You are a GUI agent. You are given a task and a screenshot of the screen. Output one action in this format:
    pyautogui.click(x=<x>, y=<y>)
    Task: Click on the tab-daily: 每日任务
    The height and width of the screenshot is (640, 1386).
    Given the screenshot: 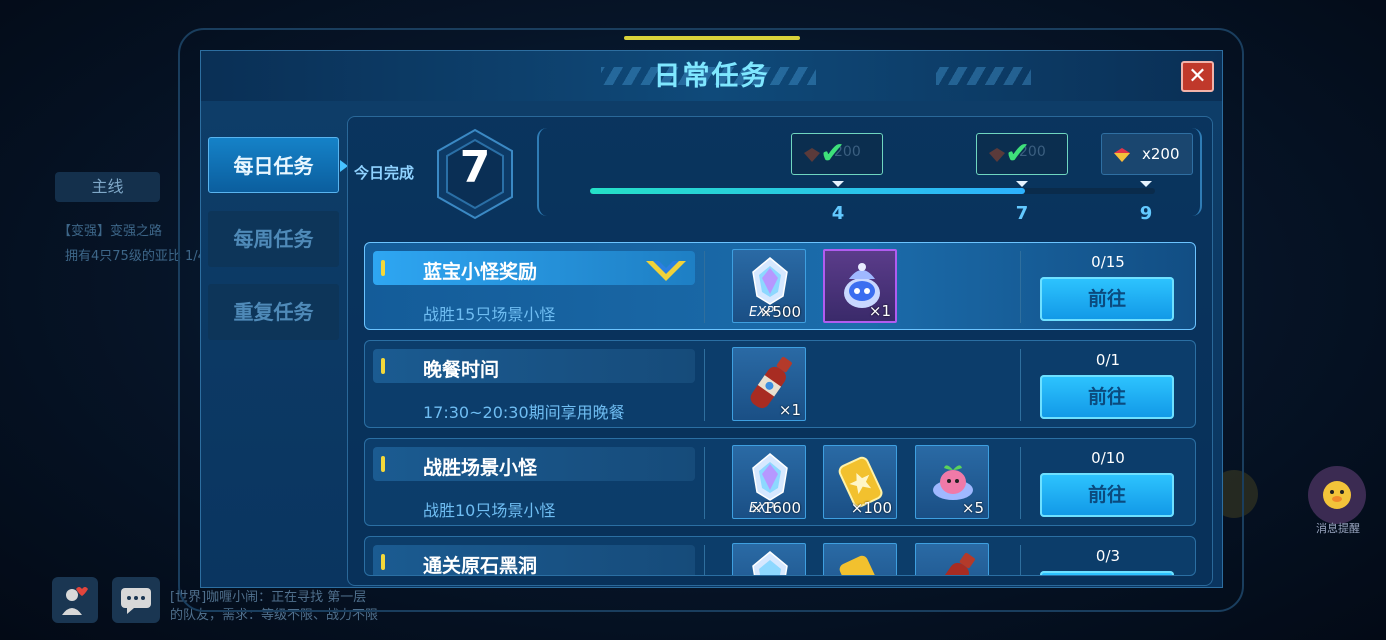 What is the action you would take?
    pyautogui.click(x=273, y=165)
    